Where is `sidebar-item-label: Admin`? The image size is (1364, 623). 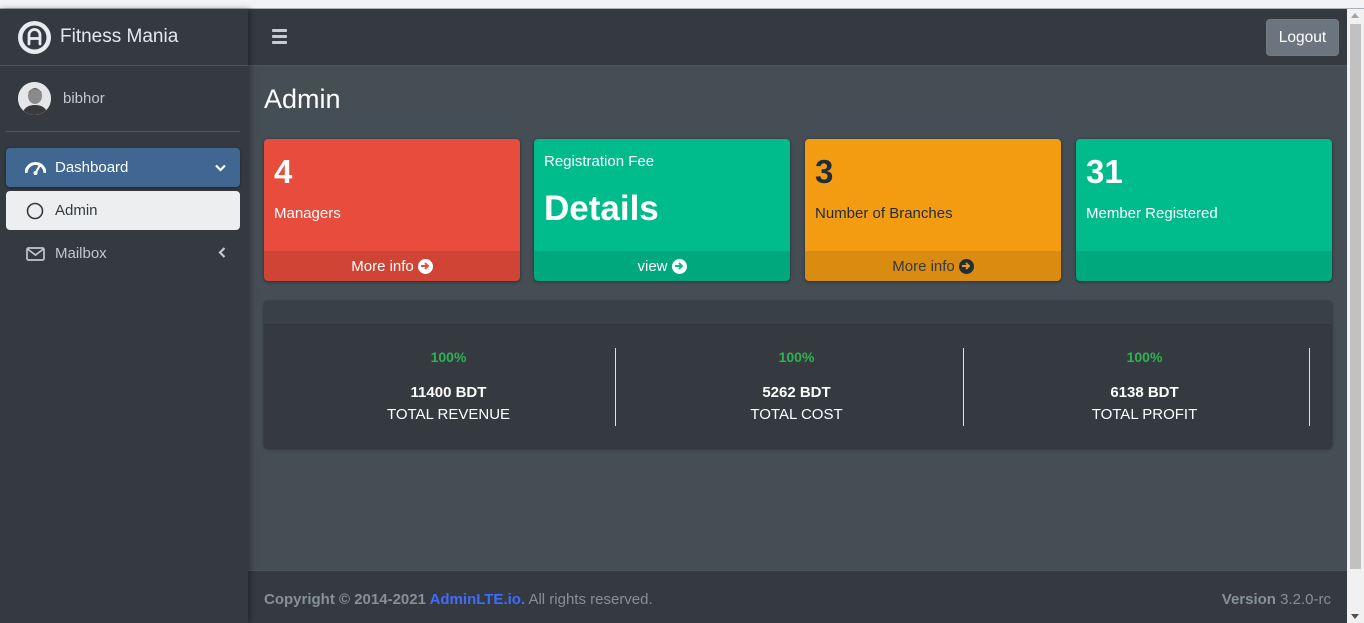
sidebar-item-label: Admin is located at coordinates (76, 210).